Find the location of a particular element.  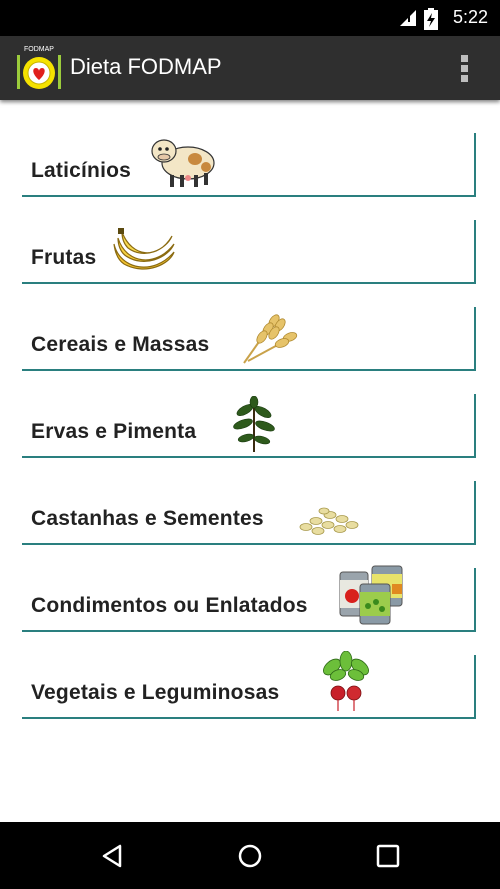

category-label: Vegetais e Leguminosas is located at coordinates (155, 692).